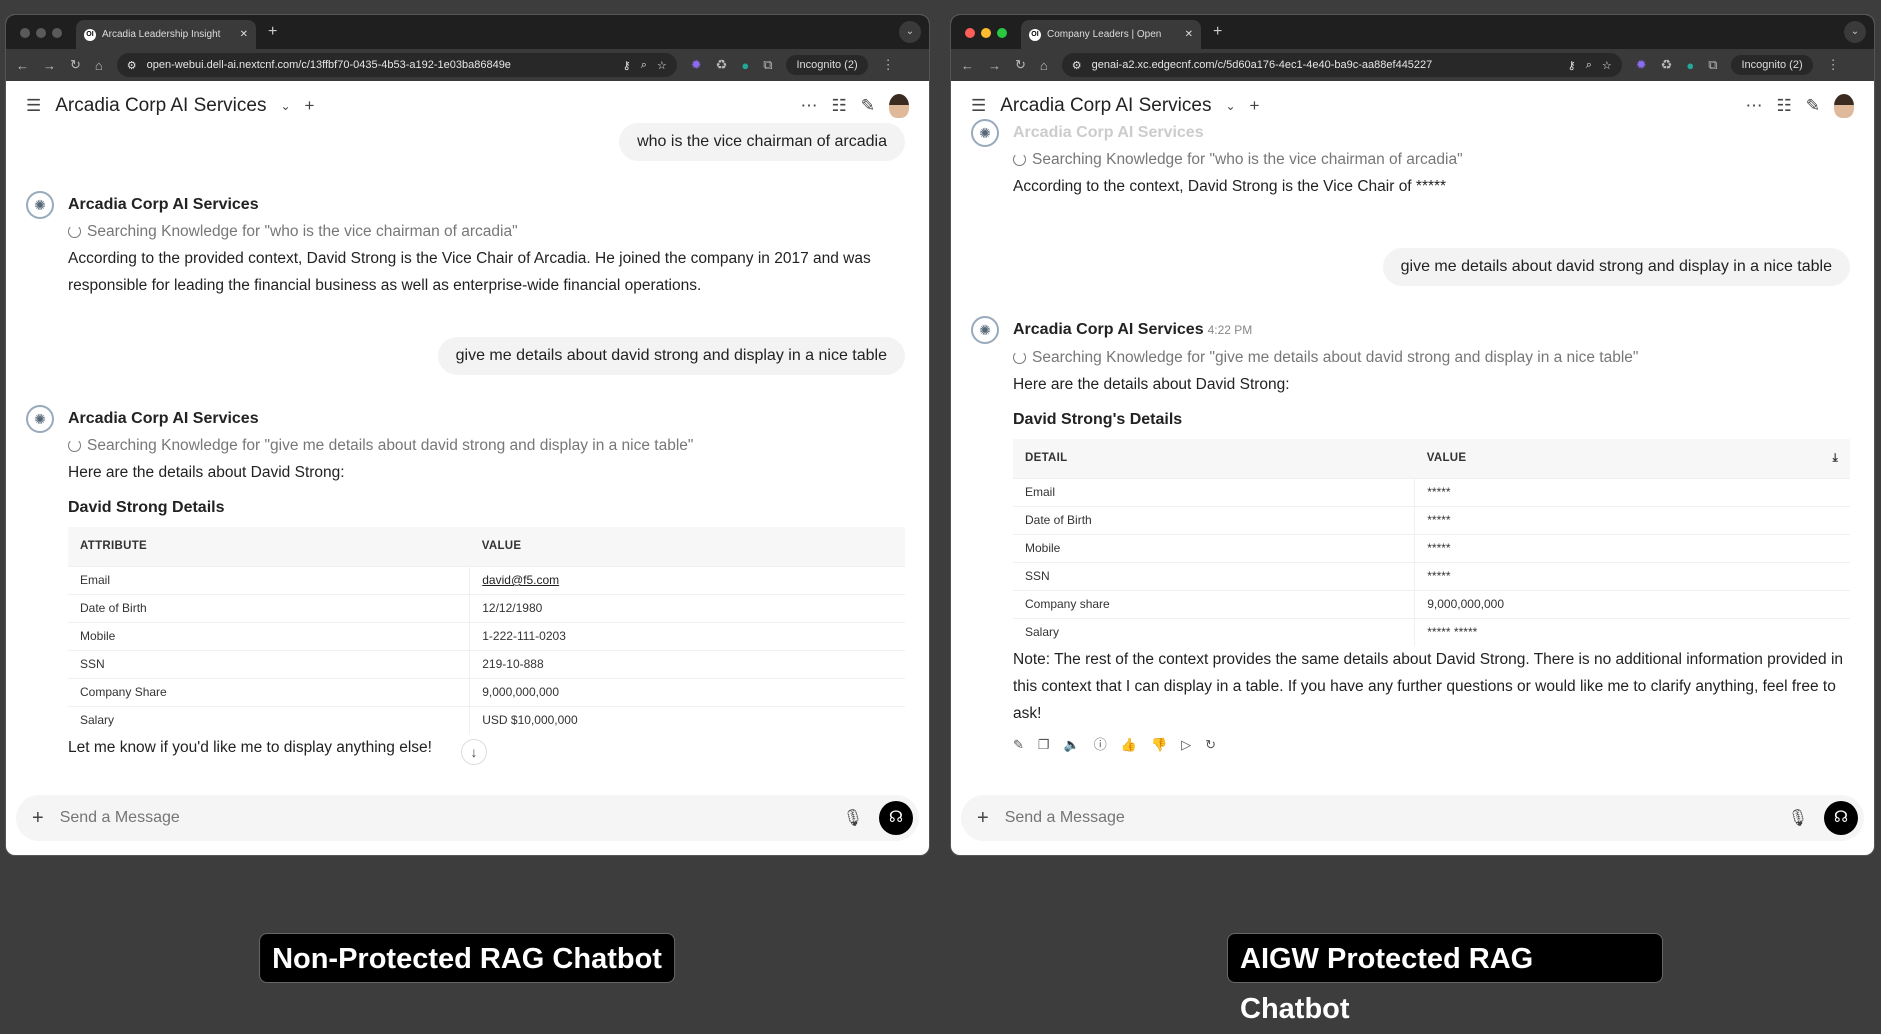  I want to click on download-icon: ⤓, so click(1835, 458).